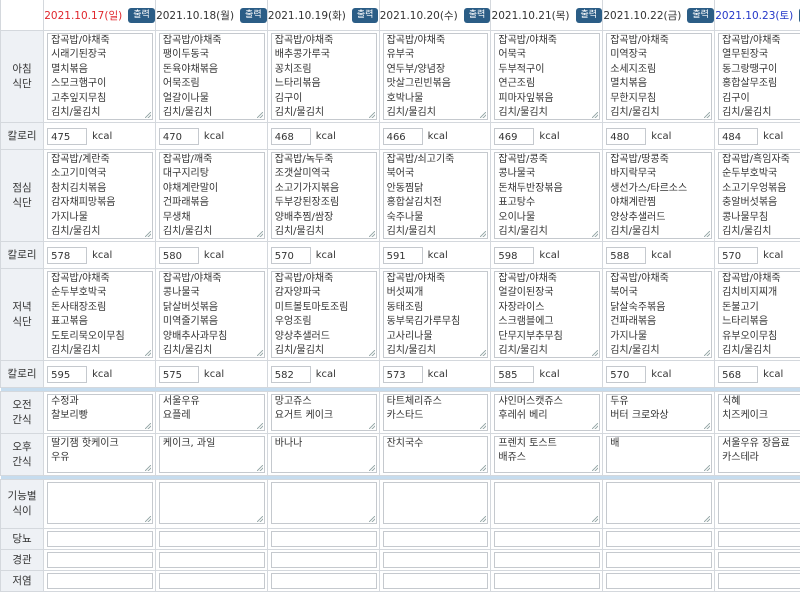  Describe the element at coordinates (212, 293) in the screenshot. I see `menu-line: 콩나물국` at that location.